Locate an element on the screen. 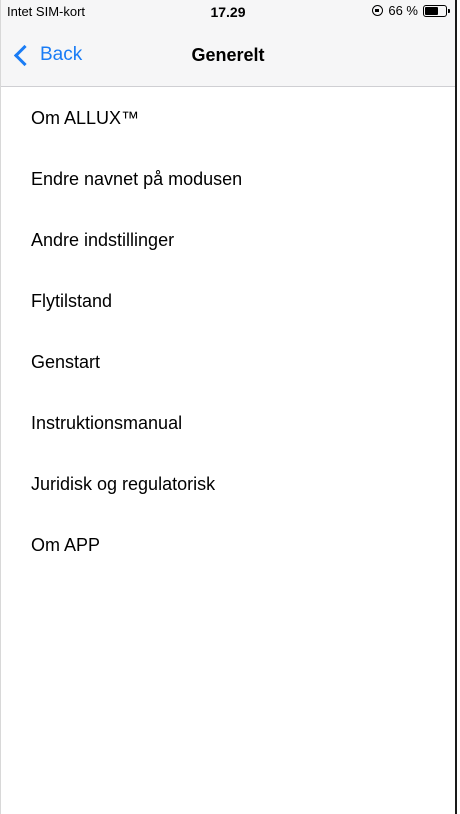 This screenshot has height=814, width=460. status-right: 66 % is located at coordinates (411, 10).